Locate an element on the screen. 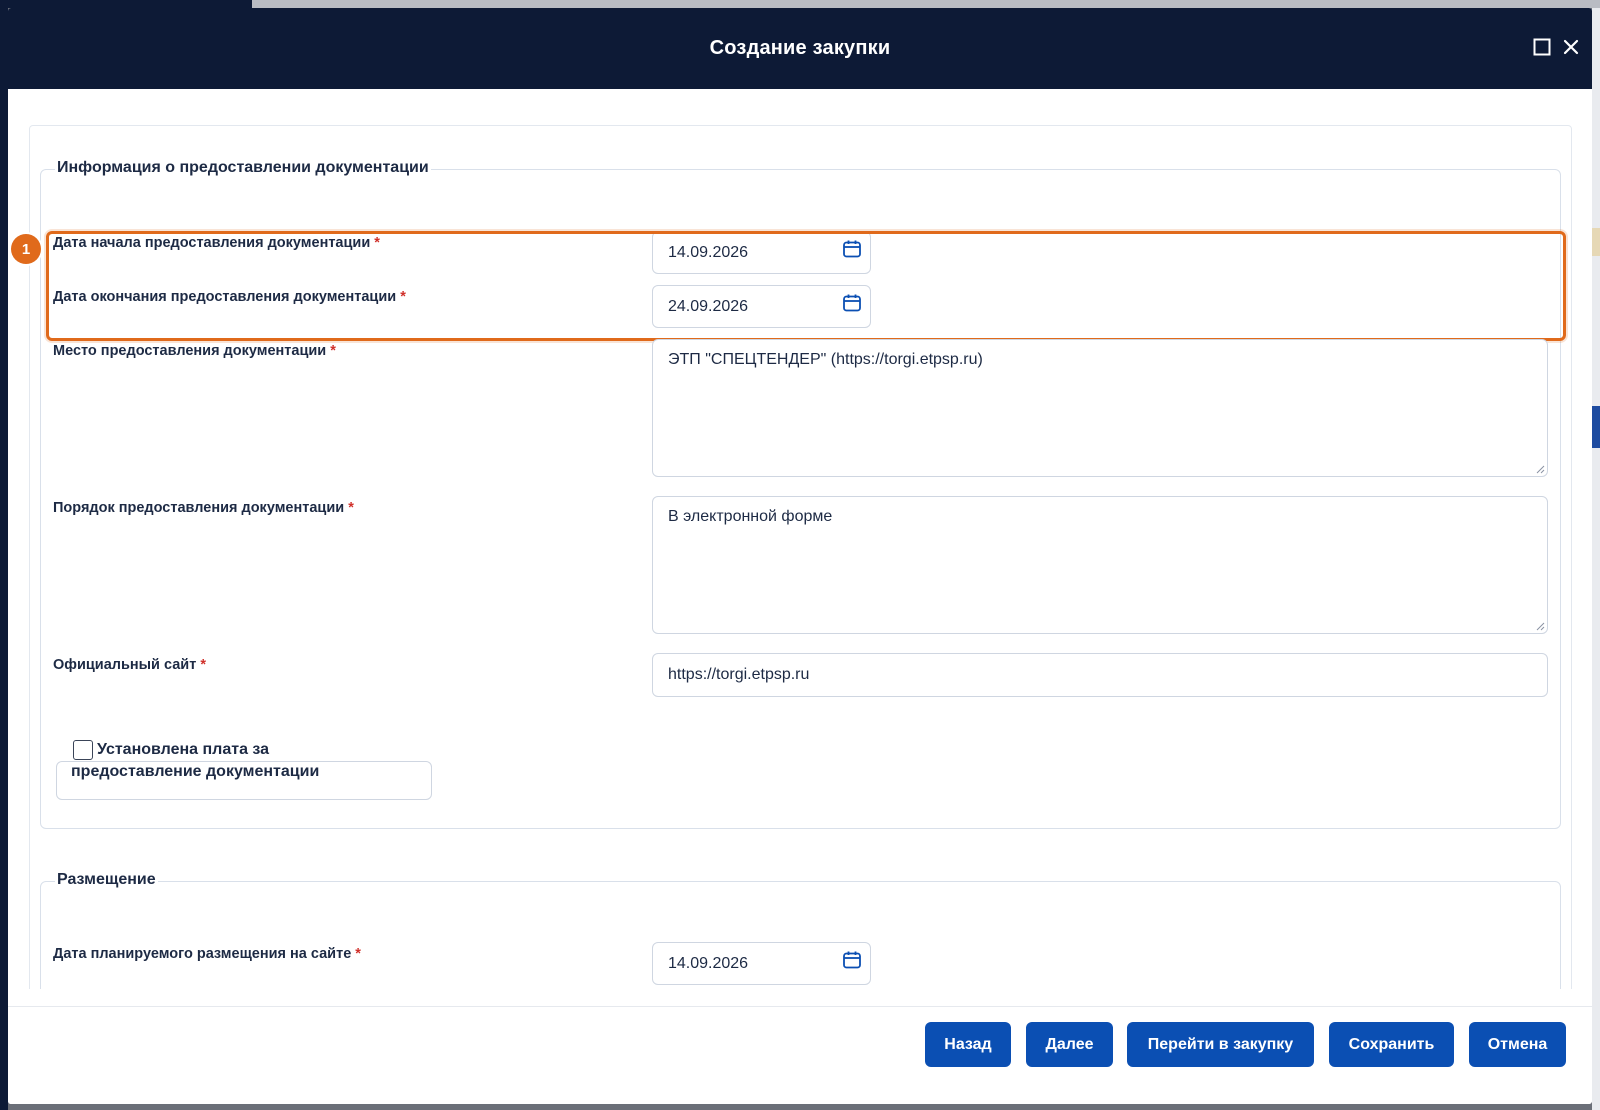 The height and width of the screenshot is (1110, 1600). order-label: Порядок предоставления документации * is located at coordinates (203, 508).